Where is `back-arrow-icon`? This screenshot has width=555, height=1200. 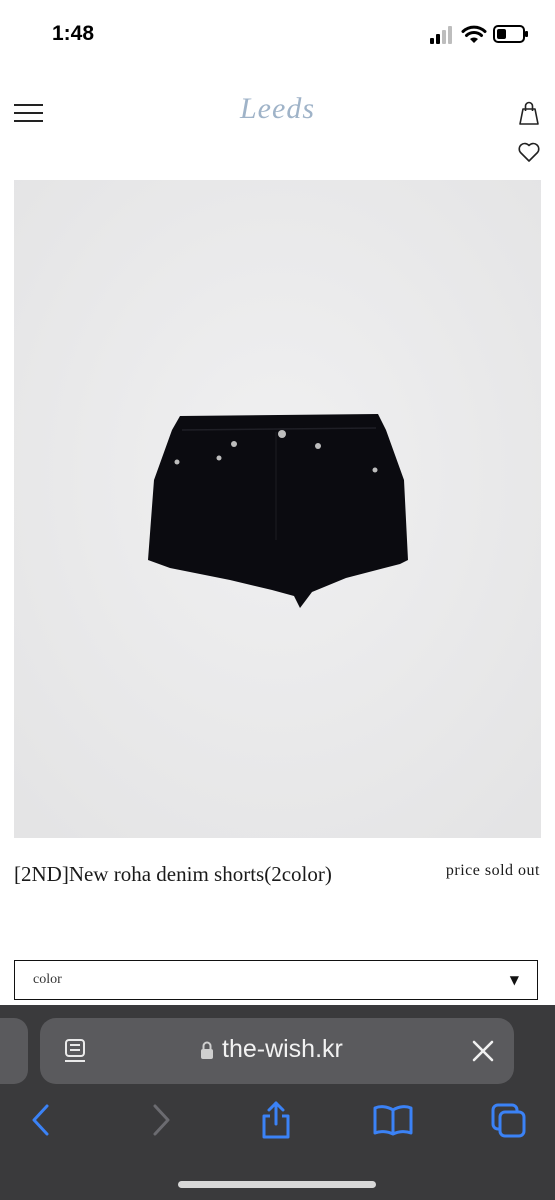 back-arrow-icon is located at coordinates (41, 1120).